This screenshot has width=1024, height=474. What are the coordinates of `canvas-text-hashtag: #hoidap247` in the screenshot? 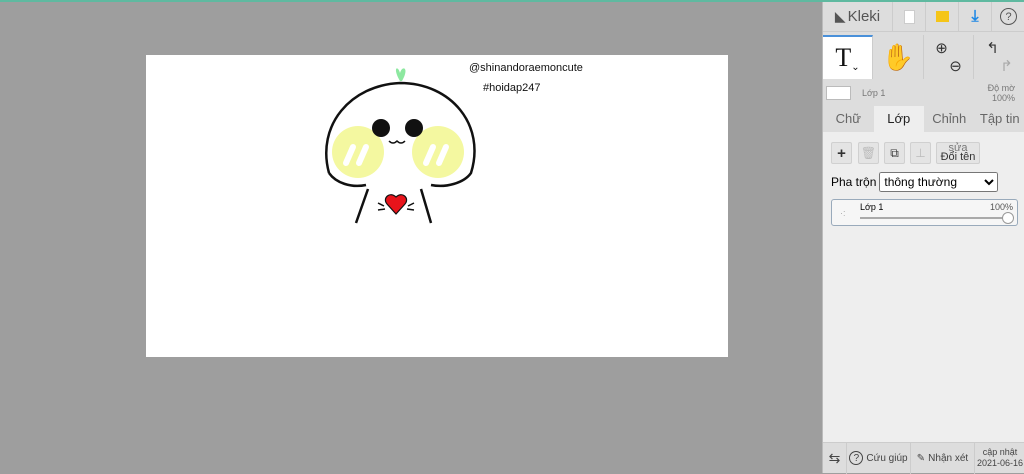 It's located at (512, 88).